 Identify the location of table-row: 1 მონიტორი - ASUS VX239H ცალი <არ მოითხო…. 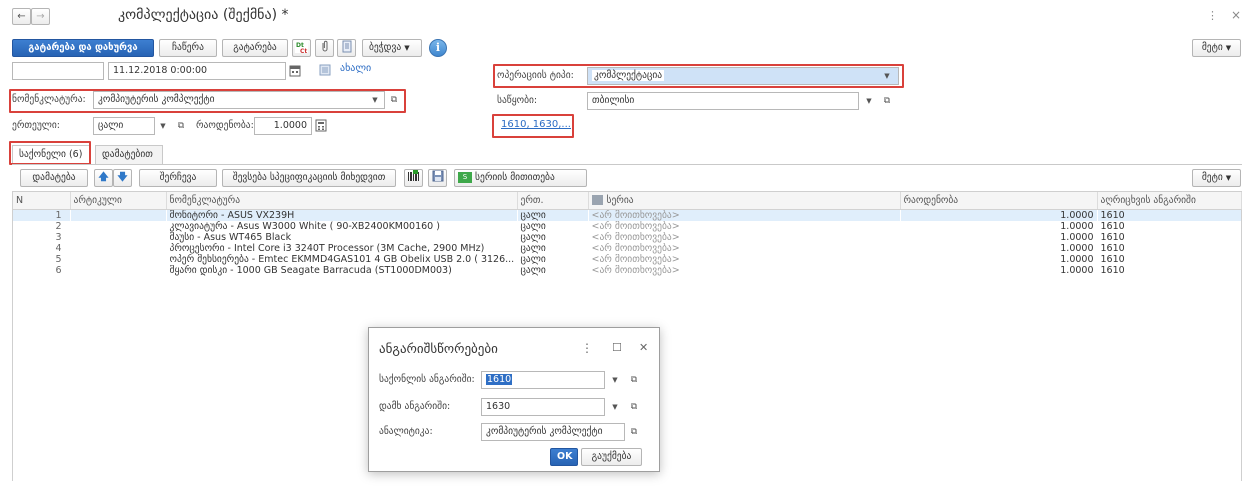
(627, 215).